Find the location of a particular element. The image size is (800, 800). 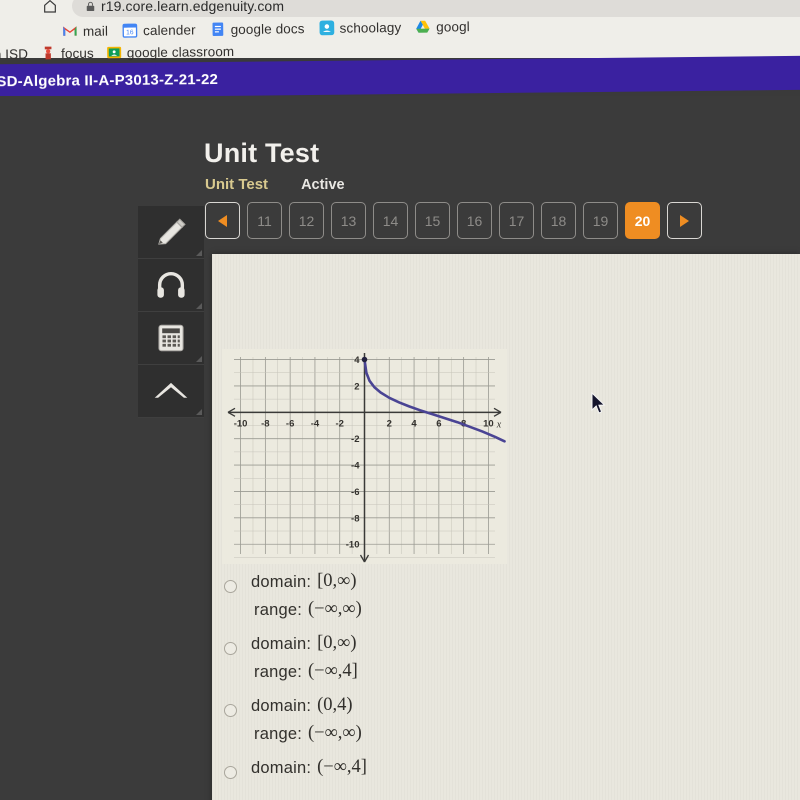

bookmark-label: google docs is located at coordinates (267, 28).